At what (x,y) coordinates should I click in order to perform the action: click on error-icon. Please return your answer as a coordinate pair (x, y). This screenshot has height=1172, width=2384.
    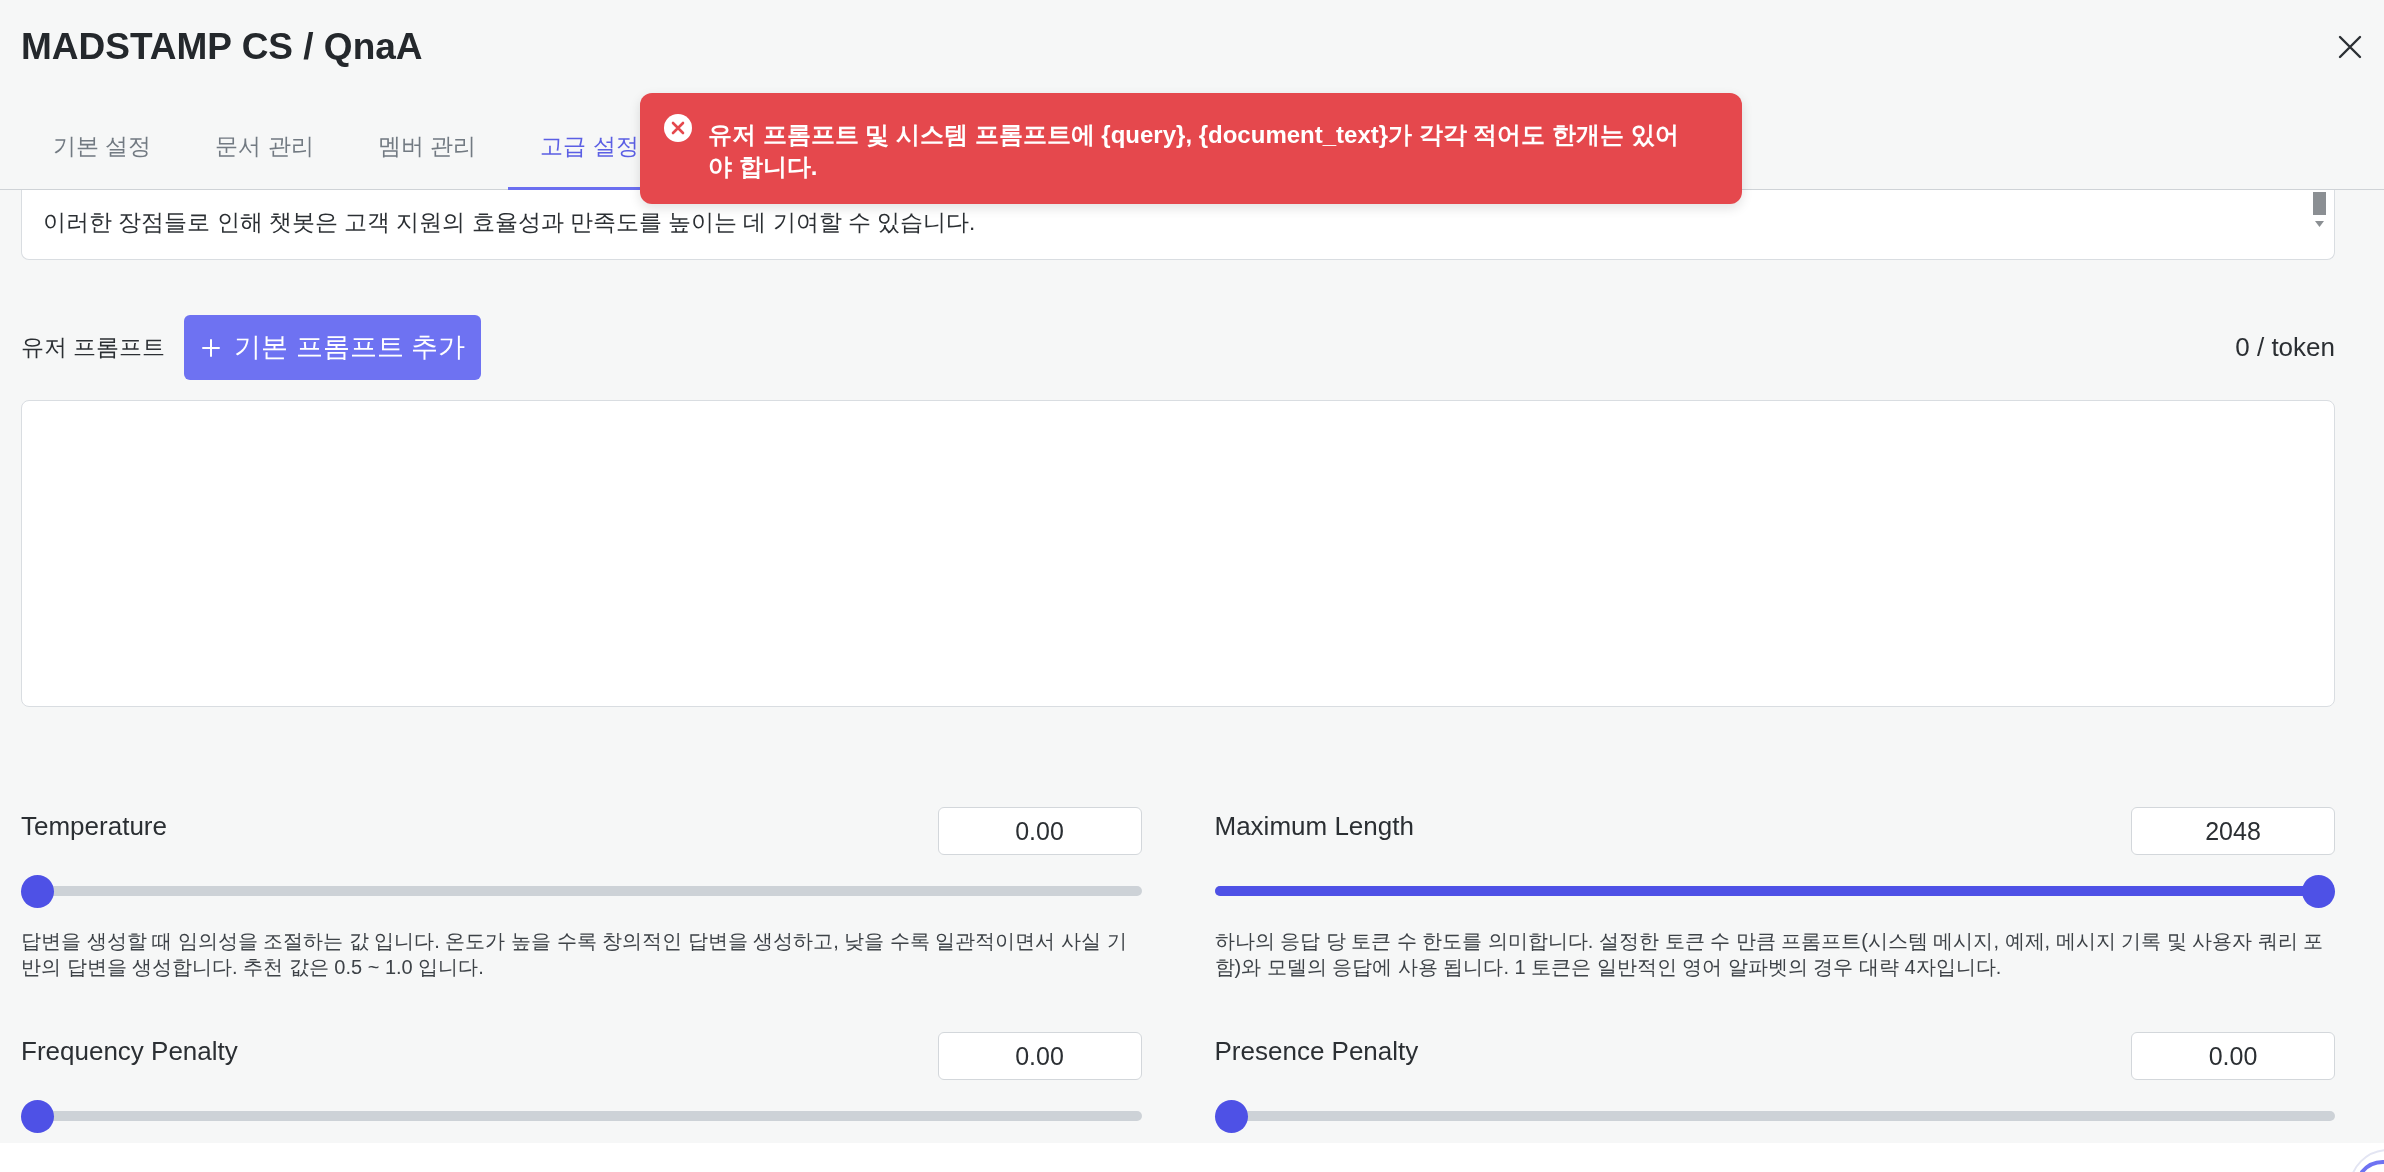
    Looking at the image, I should click on (678, 128).